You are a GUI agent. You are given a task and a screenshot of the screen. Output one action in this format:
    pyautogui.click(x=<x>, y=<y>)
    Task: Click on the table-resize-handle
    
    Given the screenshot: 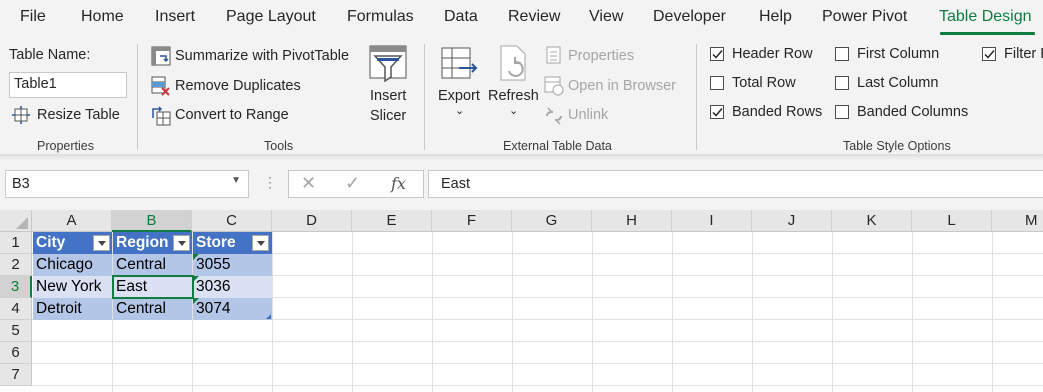 What is the action you would take?
    pyautogui.click(x=268, y=316)
    